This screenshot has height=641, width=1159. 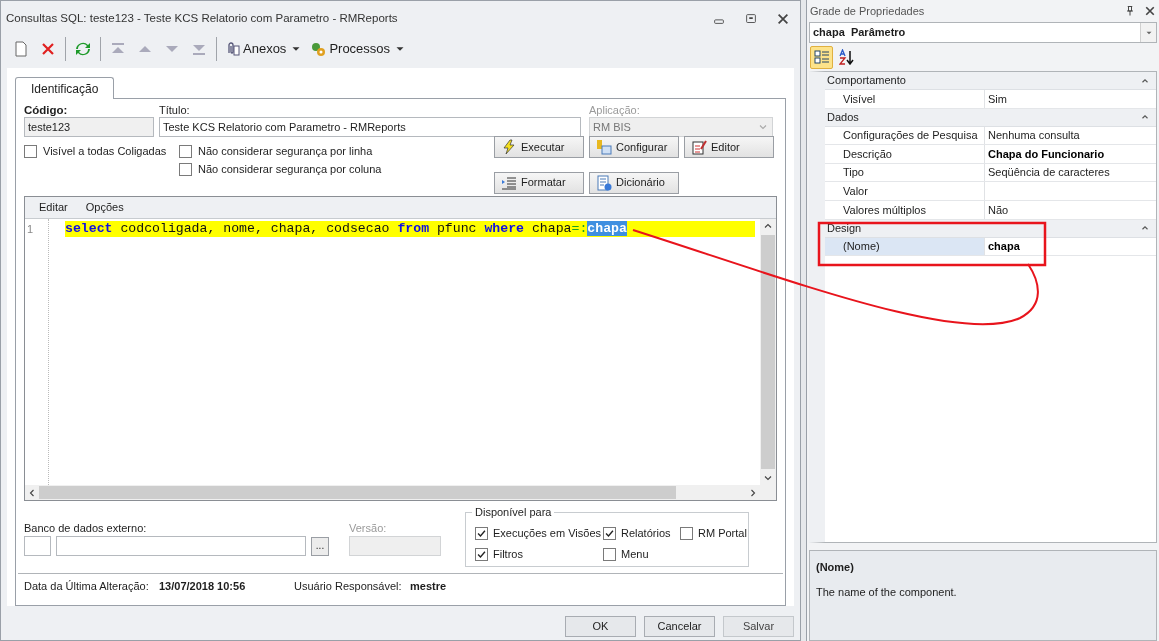 What do you see at coordinates (847, 57) in the screenshot?
I see `sort-az-icon` at bounding box center [847, 57].